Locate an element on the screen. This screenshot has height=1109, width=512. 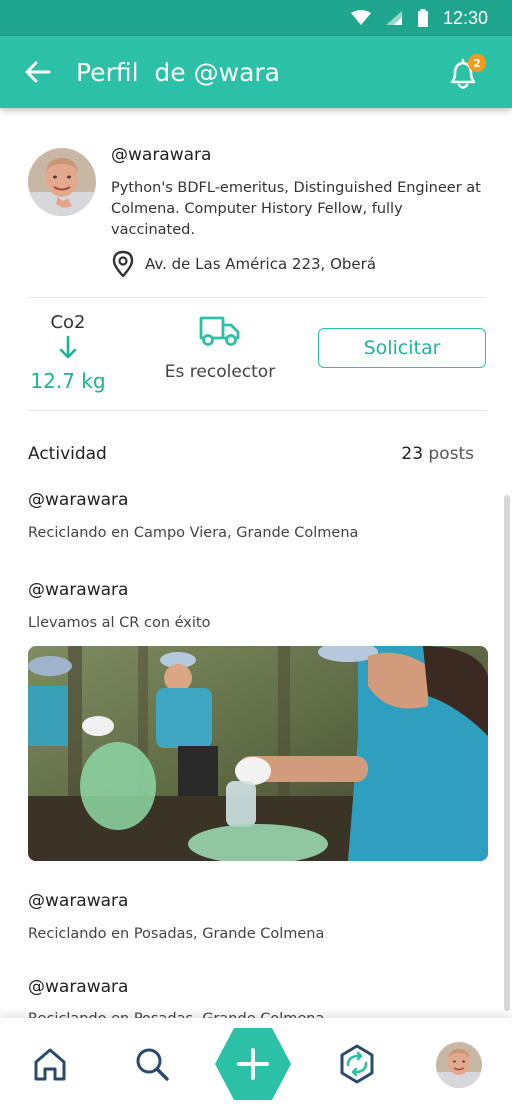
location-pin-icon is located at coordinates (123, 264).